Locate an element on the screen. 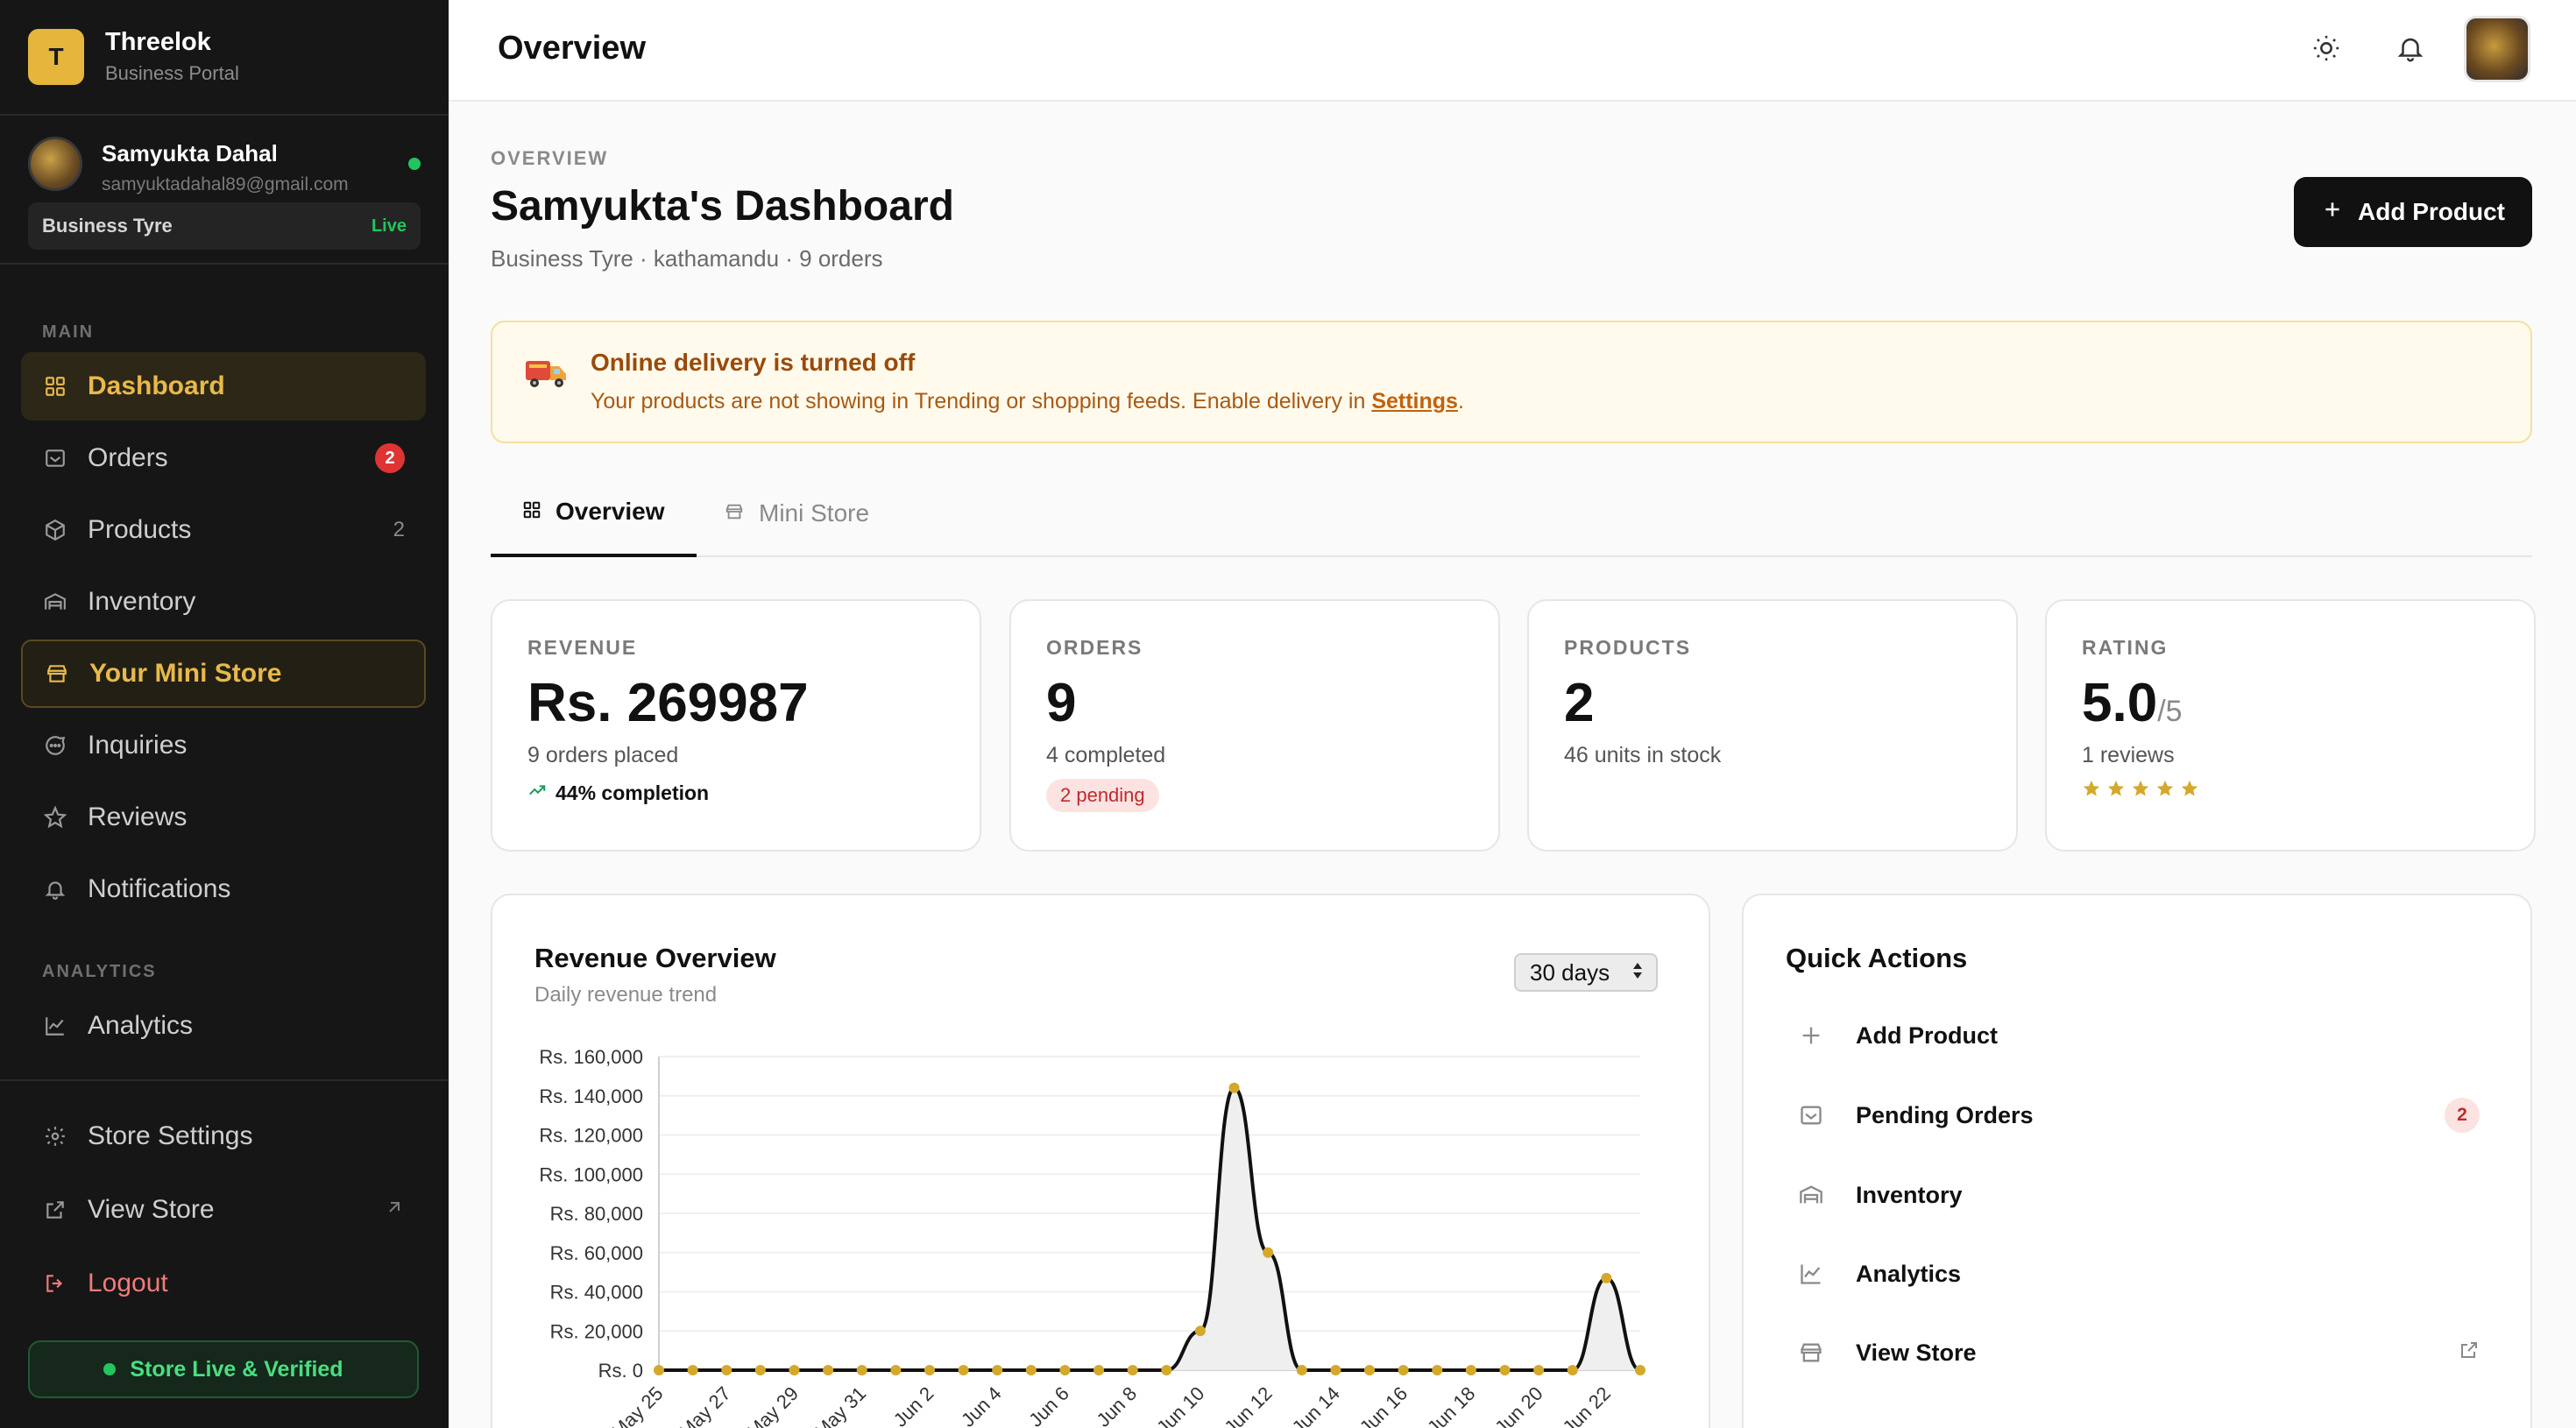 The width and height of the screenshot is (2576, 1428). sidebar-item-mini-store: Your Mini Store is located at coordinates (223, 674).